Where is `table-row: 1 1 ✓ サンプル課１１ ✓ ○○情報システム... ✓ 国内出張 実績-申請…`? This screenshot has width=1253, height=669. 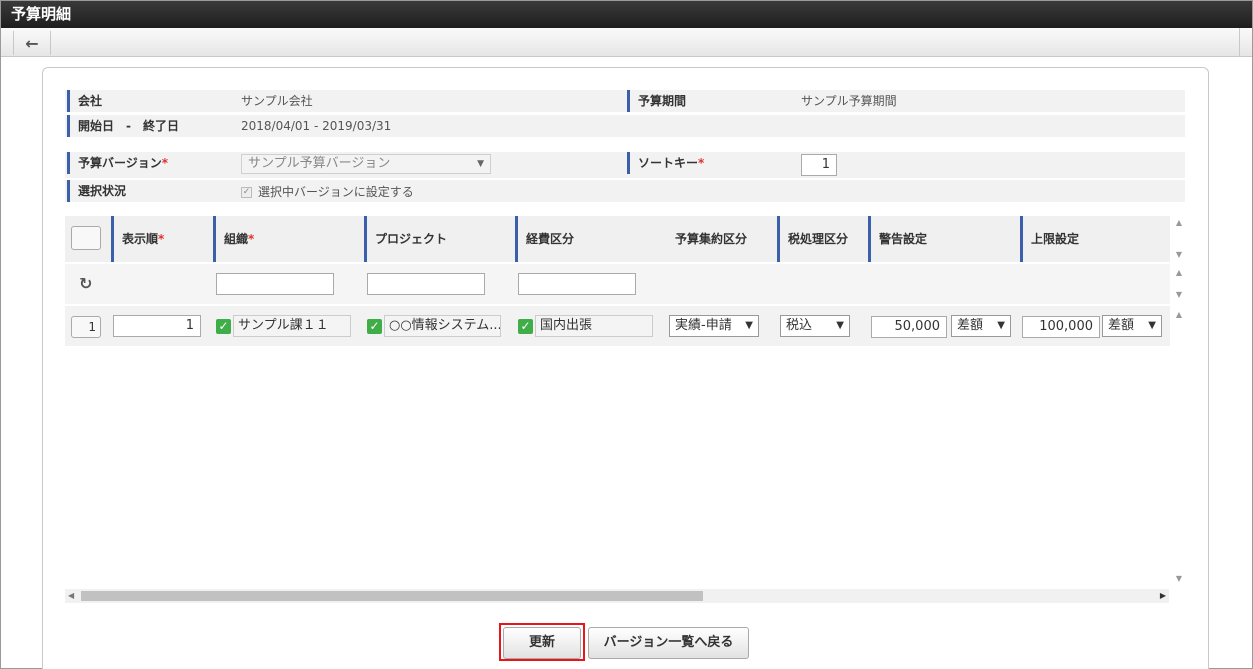
table-row: 1 1 ✓ サンプル課１１ ✓ ○○情報システム... ✓ 国内出張 実績-申請… is located at coordinates (617, 326).